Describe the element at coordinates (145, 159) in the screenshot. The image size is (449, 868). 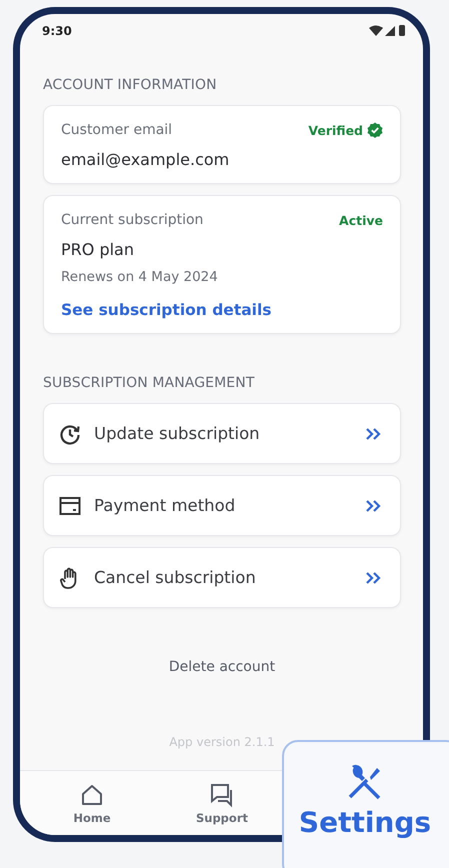
I see `email-value: email@example.com` at that location.